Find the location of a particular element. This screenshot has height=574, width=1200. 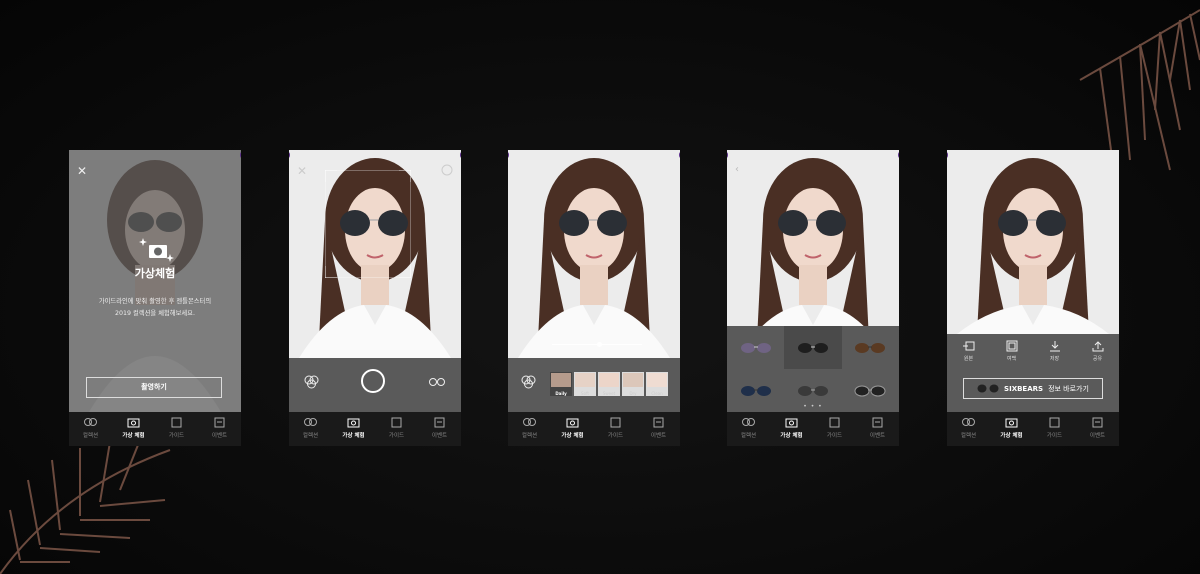

filter-thumb-sweet: Sweet is located at coordinates (609, 384).